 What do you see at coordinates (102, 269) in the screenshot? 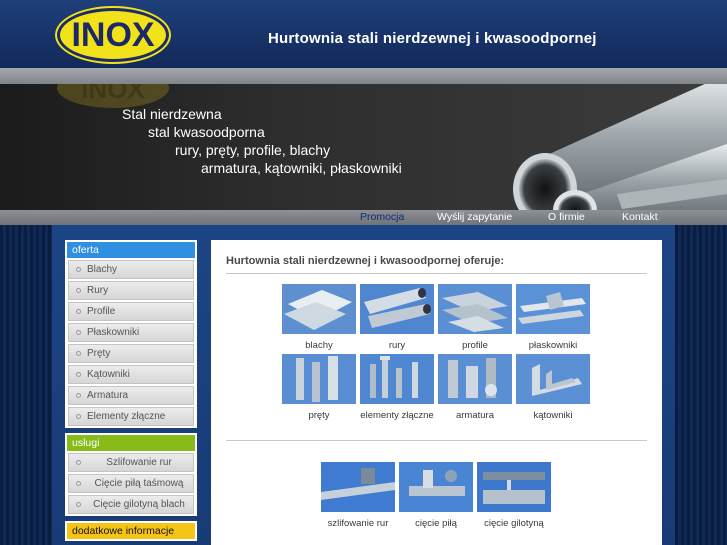
I see `sidebar-item-label: Blachy` at bounding box center [102, 269].